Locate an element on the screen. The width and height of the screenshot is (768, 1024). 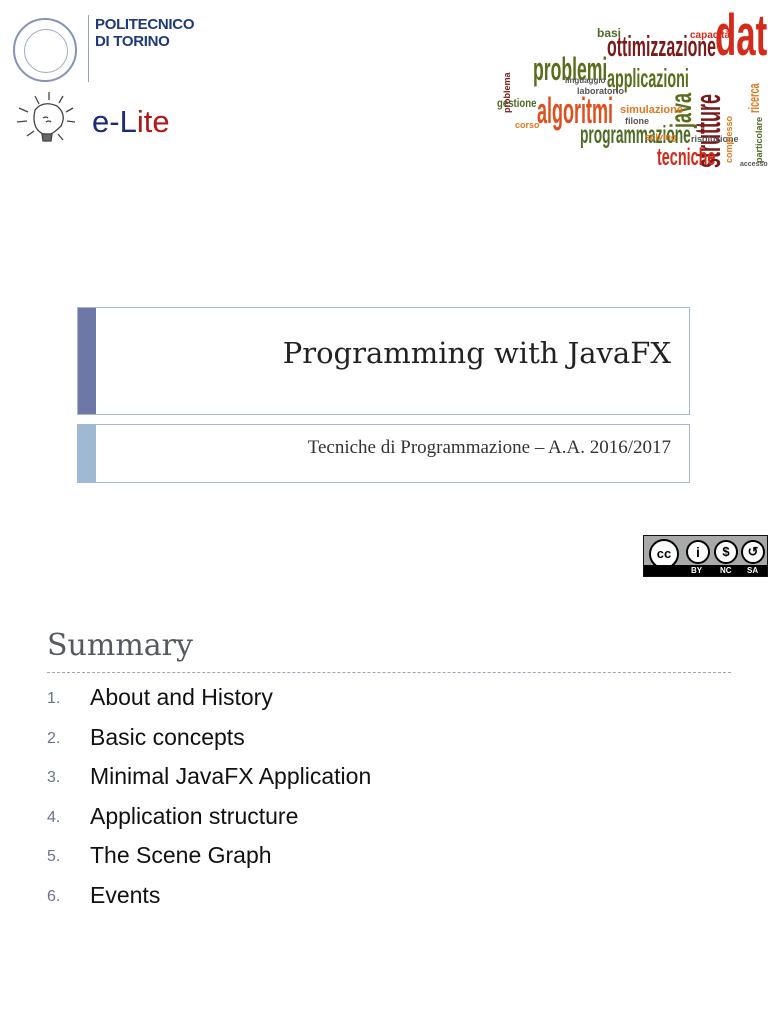
cloud-word: simulazione is located at coordinates (651, 110).